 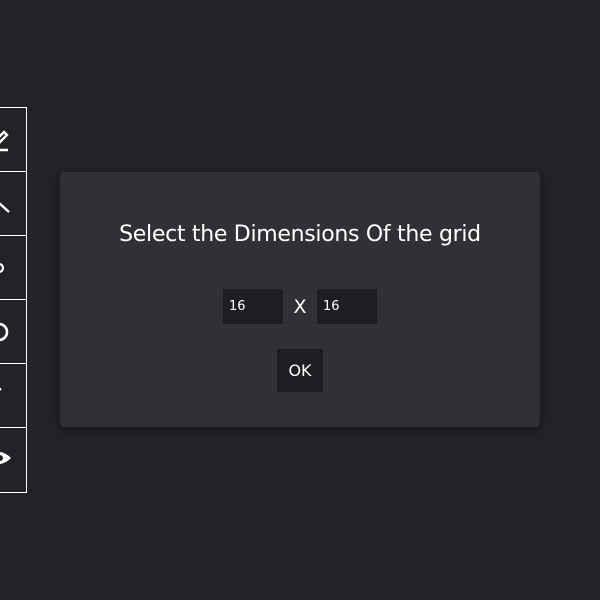 What do you see at coordinates (13, 140) in the screenshot?
I see `tool-pencil-button` at bounding box center [13, 140].